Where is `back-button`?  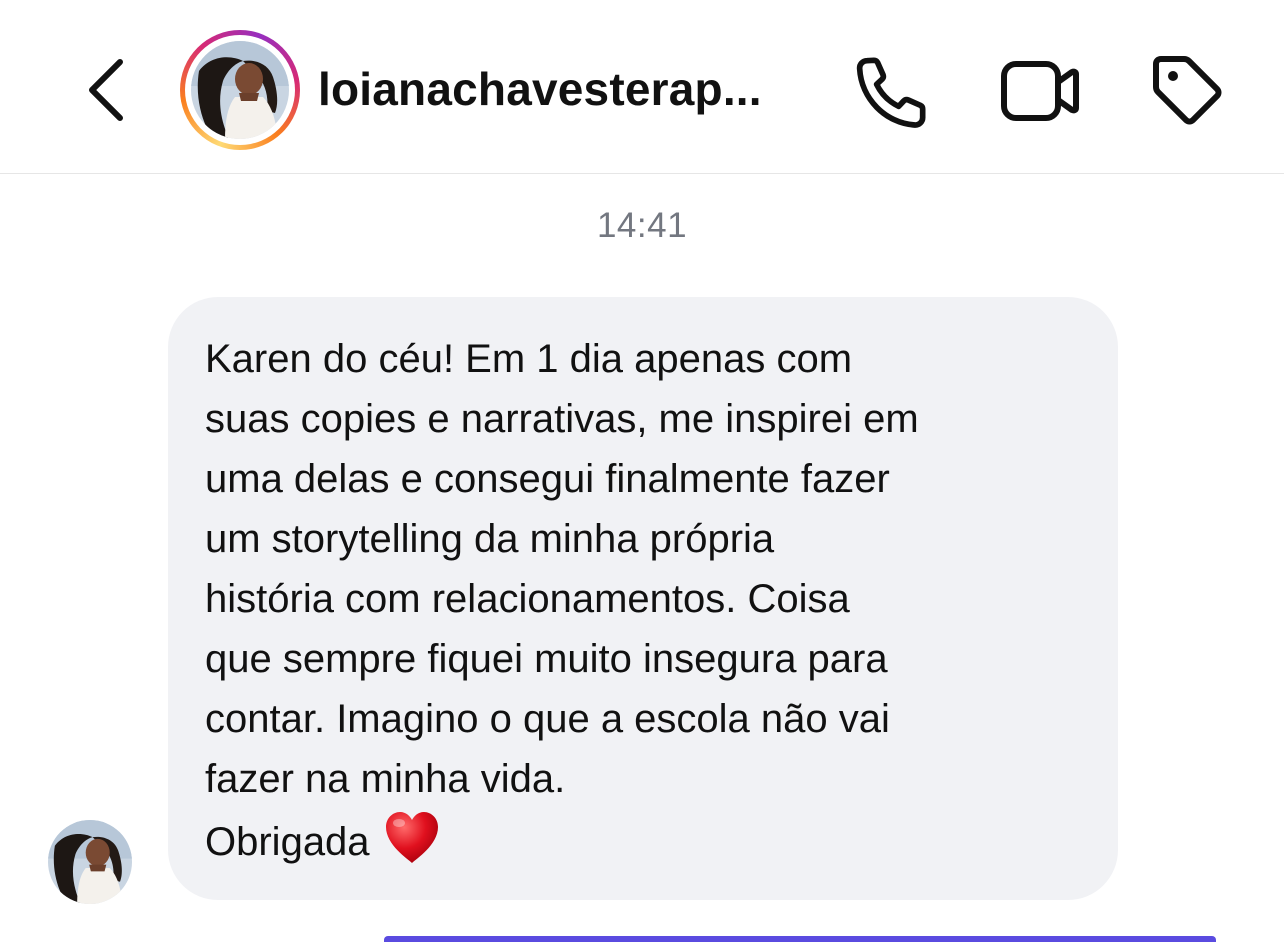 back-button is located at coordinates (108, 90).